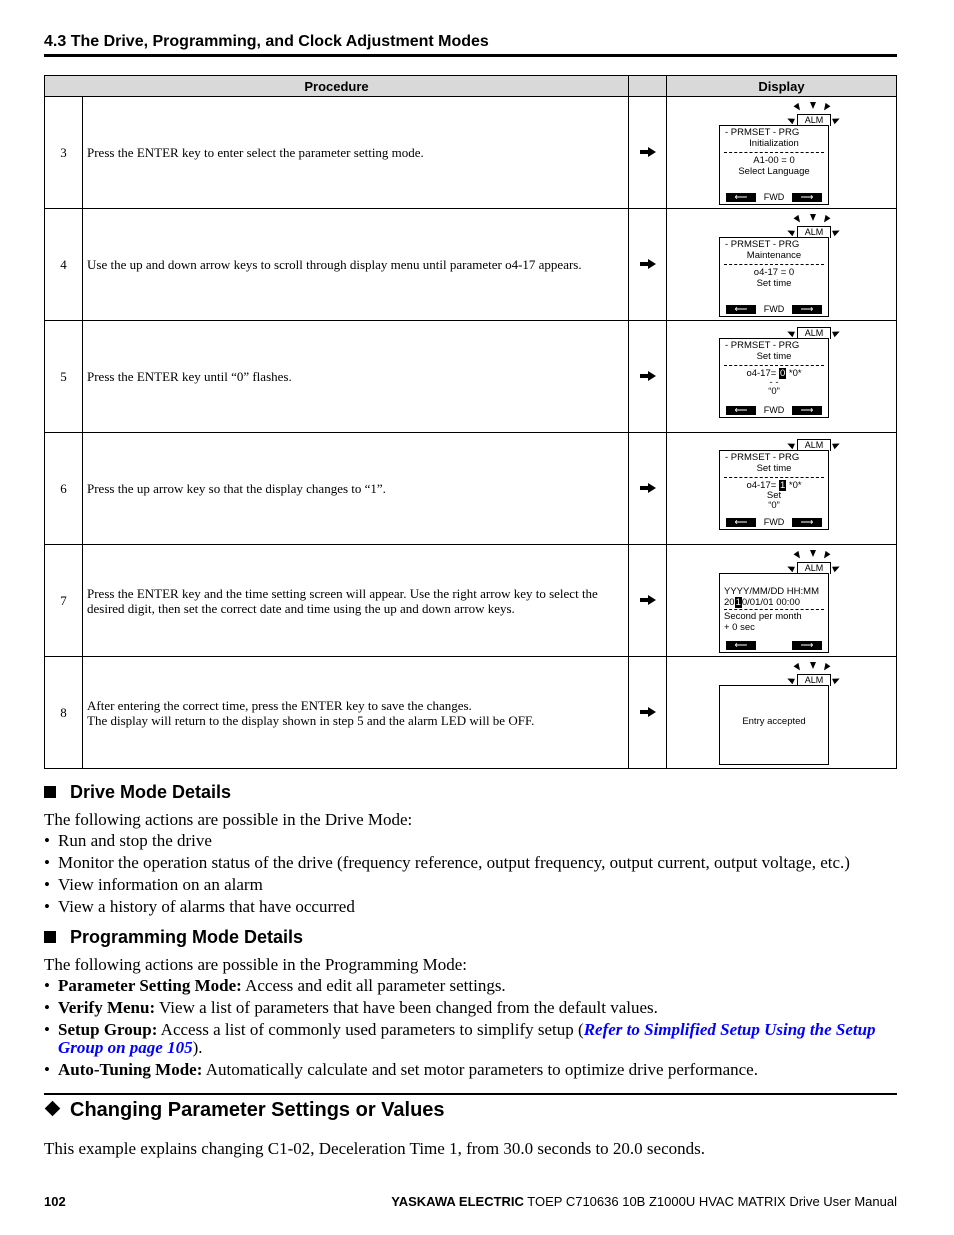  Describe the element at coordinates (457, 1201) in the screenshot. I see `brand-name: YASKAWA ELECTRIC` at that location.